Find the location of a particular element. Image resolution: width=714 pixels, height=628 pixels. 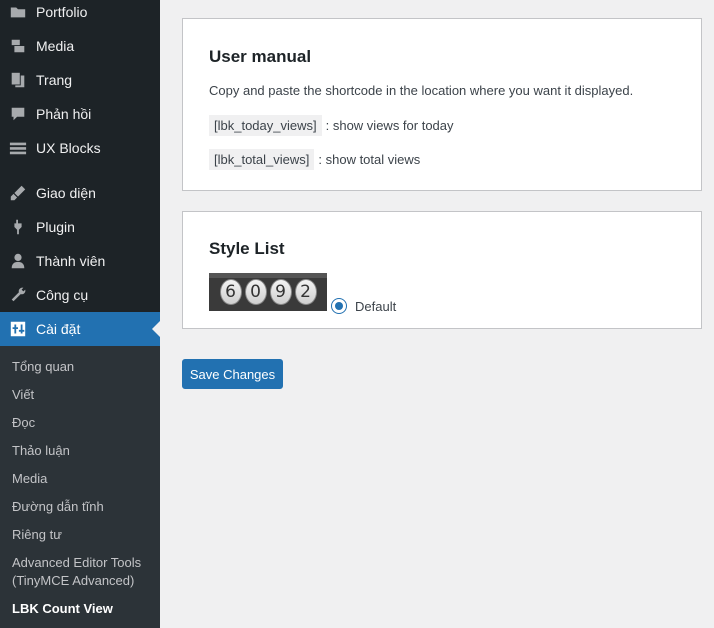

menu-item-ux-blocks: UX Blocks is located at coordinates (80, 148).